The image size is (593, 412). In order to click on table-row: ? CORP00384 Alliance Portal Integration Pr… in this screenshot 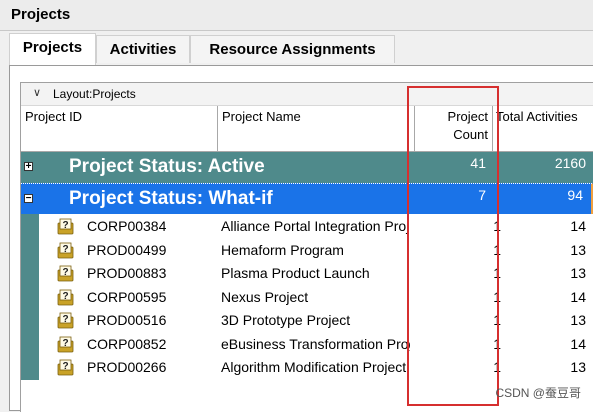, I will do `click(316, 226)`.